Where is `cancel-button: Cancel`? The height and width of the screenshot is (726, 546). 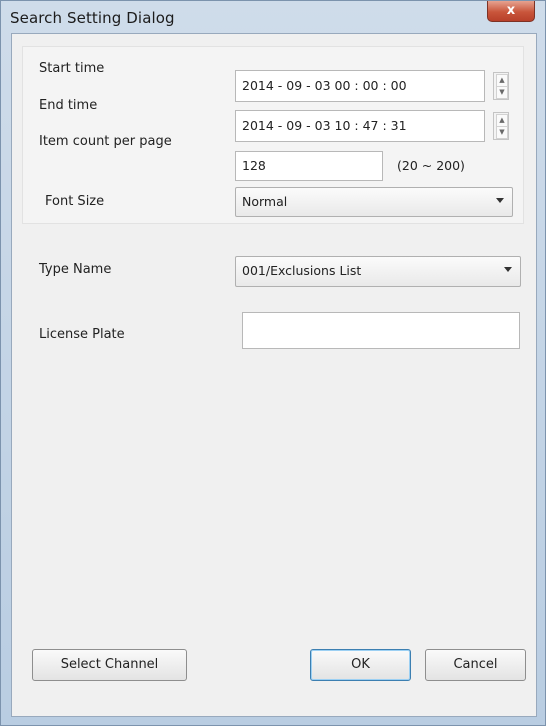 cancel-button: Cancel is located at coordinates (475, 665).